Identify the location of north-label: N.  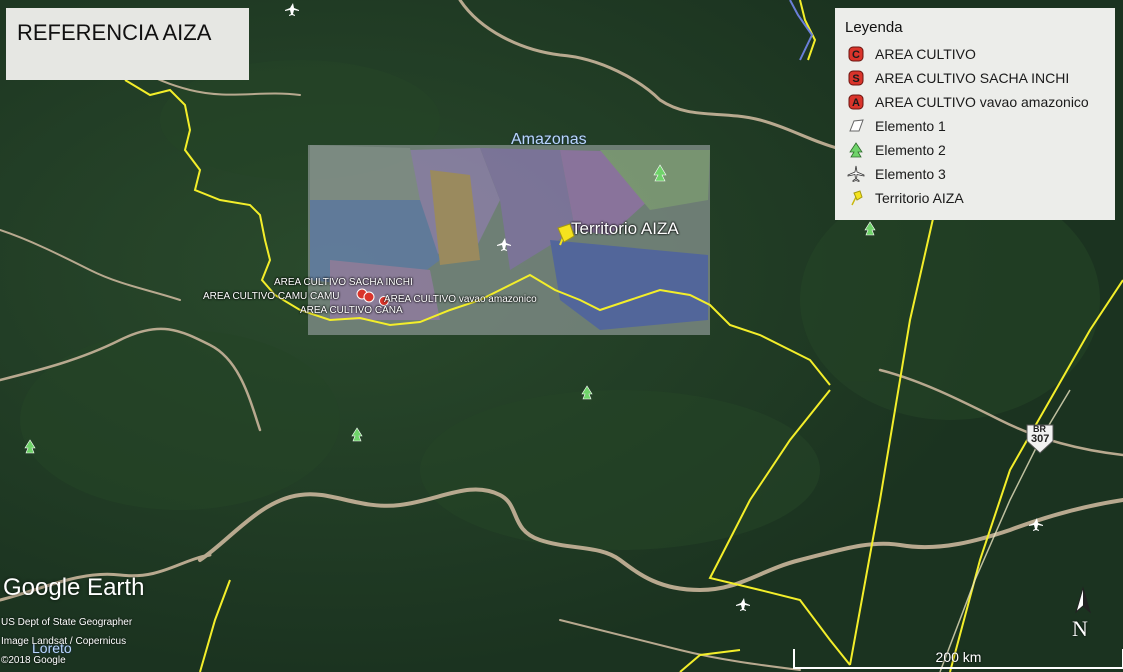
(1080, 628).